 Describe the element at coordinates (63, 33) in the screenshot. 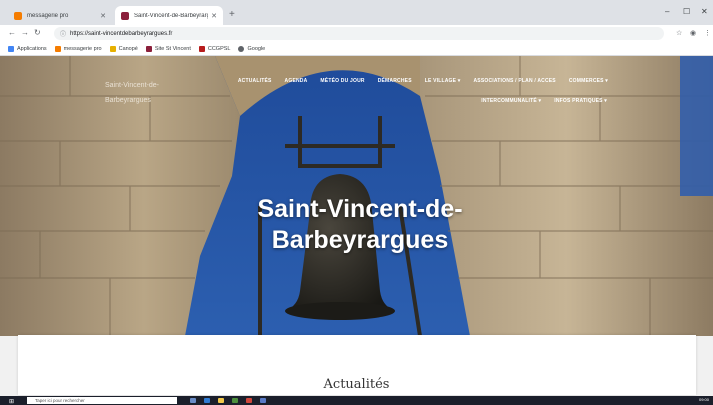

I see `info-icon: ⓘ` at that location.